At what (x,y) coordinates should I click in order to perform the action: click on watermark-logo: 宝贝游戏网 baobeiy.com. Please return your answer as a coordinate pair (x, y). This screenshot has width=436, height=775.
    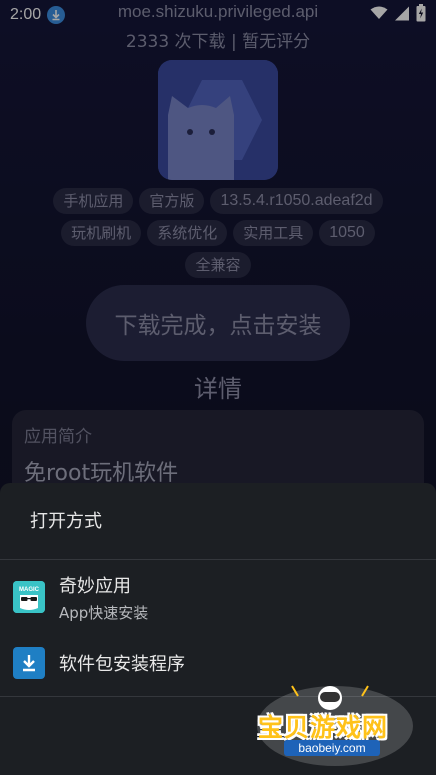
    Looking at the image, I should click on (335, 725).